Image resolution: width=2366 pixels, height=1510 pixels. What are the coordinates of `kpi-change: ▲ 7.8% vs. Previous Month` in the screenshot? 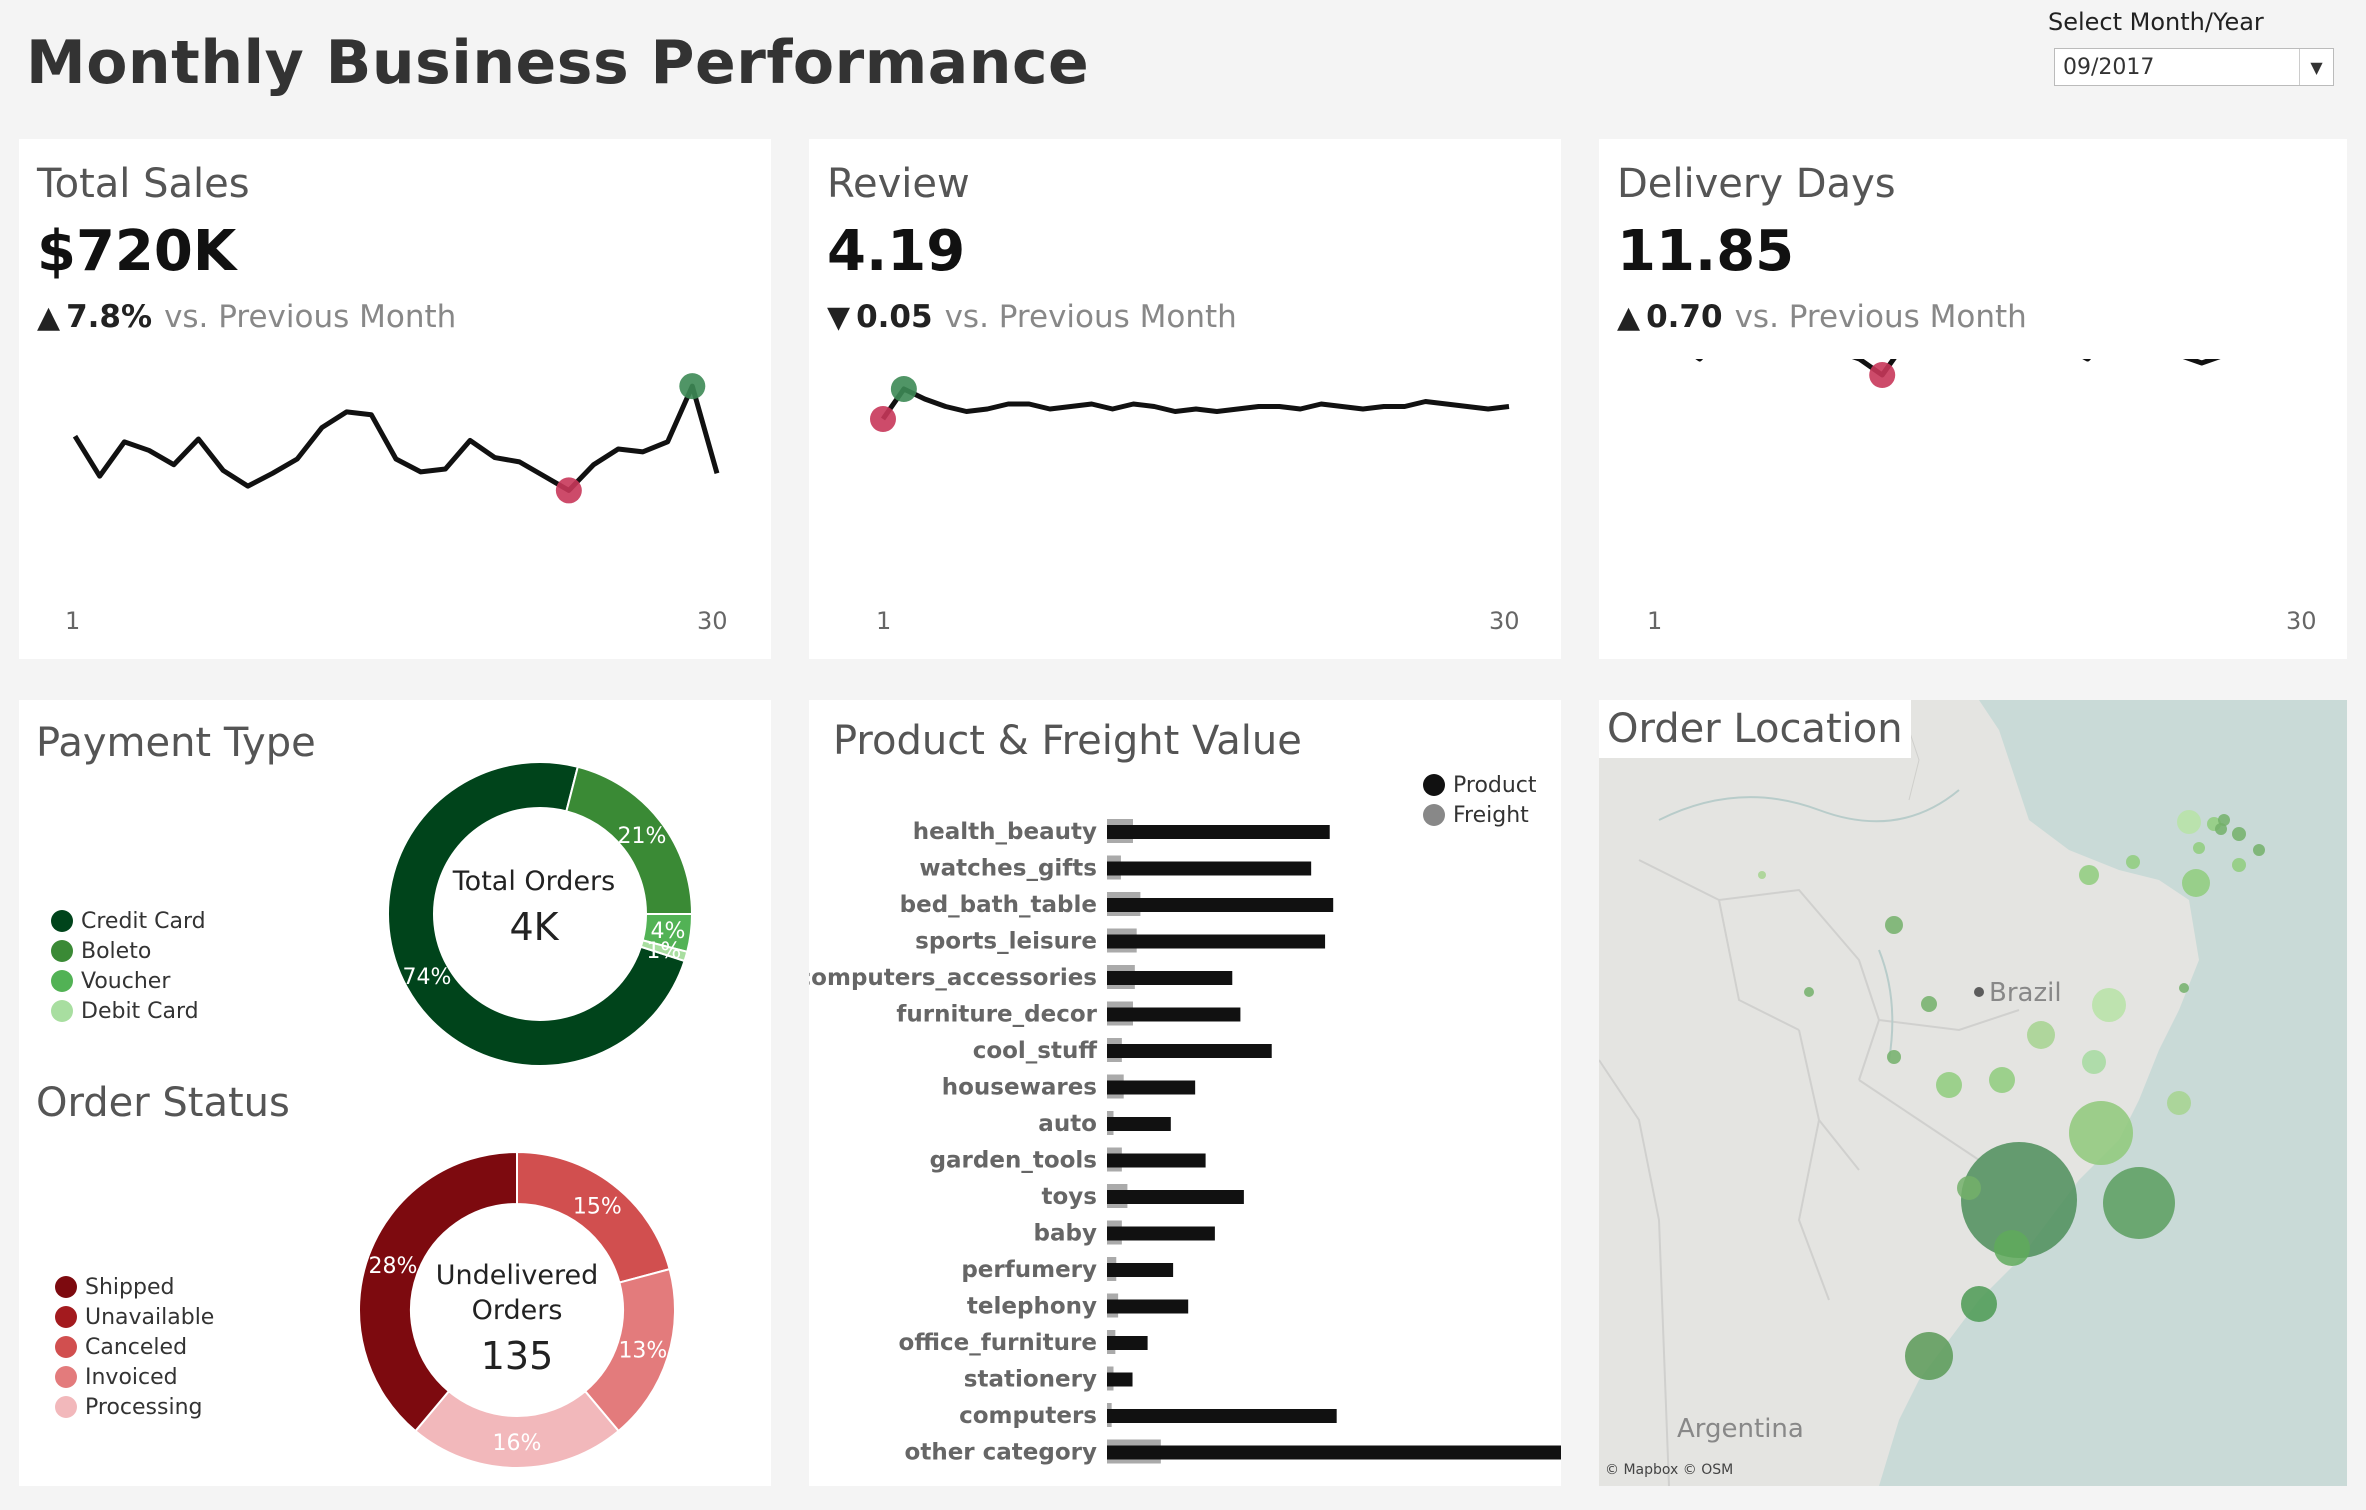 It's located at (246, 317).